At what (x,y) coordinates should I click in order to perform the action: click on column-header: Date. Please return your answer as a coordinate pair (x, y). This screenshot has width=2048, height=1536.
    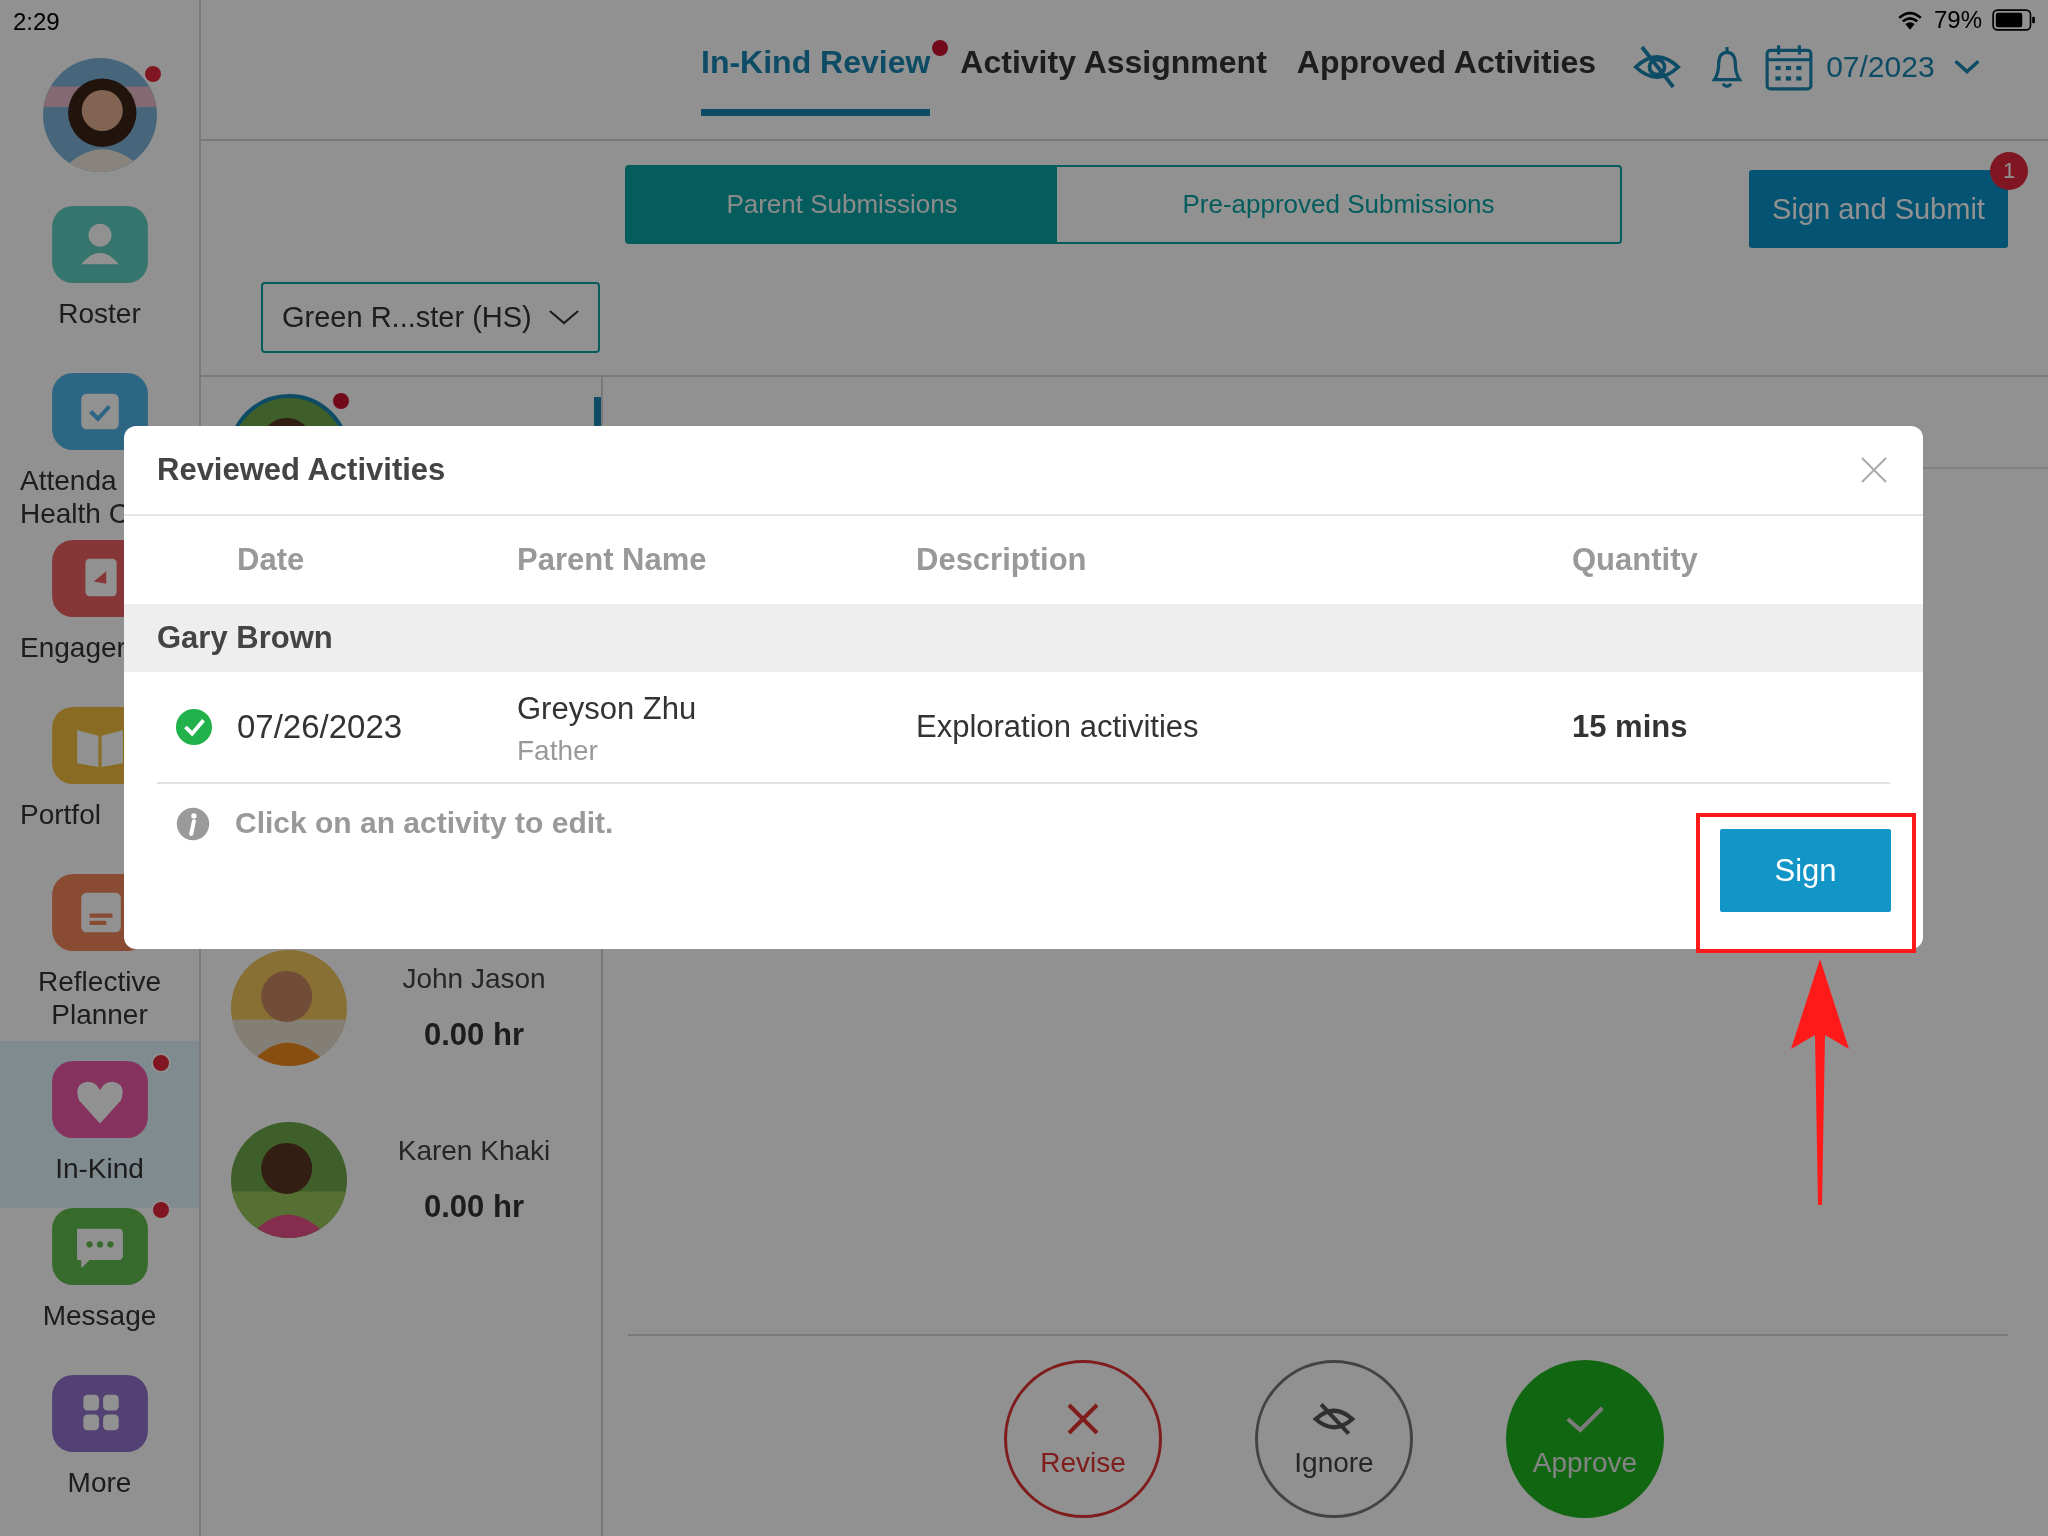
    Looking at the image, I should click on (271, 560).